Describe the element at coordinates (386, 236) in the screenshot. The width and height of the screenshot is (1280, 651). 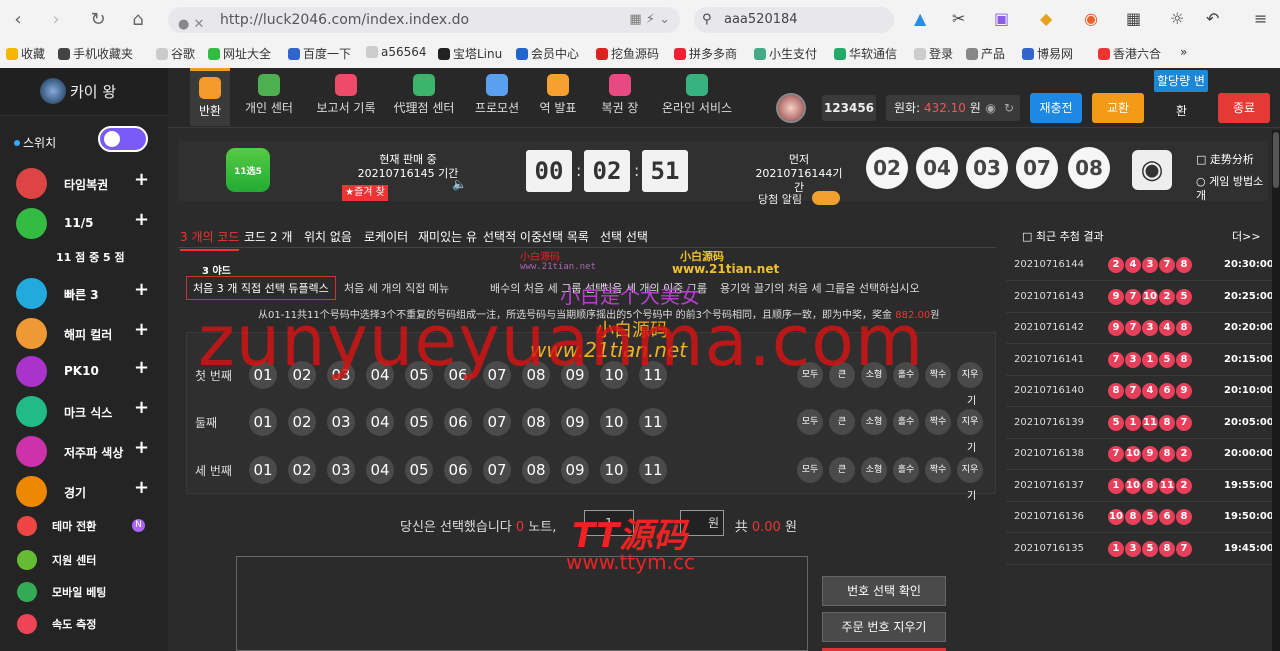
I see `play-tab: 로케이터` at that location.